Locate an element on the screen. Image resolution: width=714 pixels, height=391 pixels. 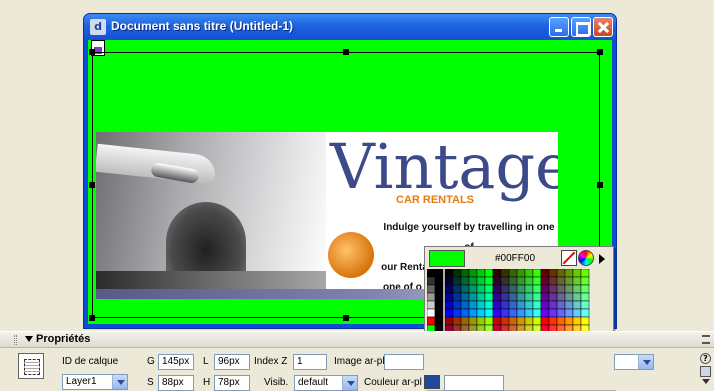
bgimage-target-select is located at coordinates (634, 362).